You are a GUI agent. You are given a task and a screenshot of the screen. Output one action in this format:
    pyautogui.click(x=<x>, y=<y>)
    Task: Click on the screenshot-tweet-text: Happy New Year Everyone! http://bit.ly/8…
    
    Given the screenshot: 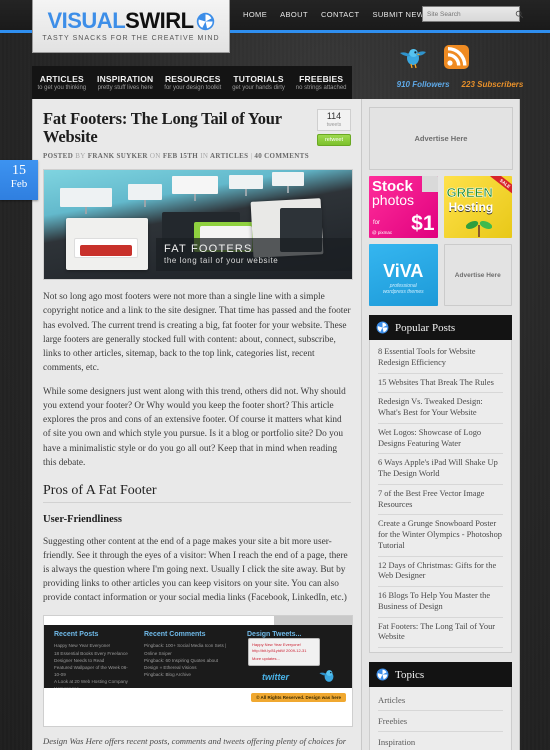 What is the action you would take?
    pyautogui.click(x=279, y=647)
    